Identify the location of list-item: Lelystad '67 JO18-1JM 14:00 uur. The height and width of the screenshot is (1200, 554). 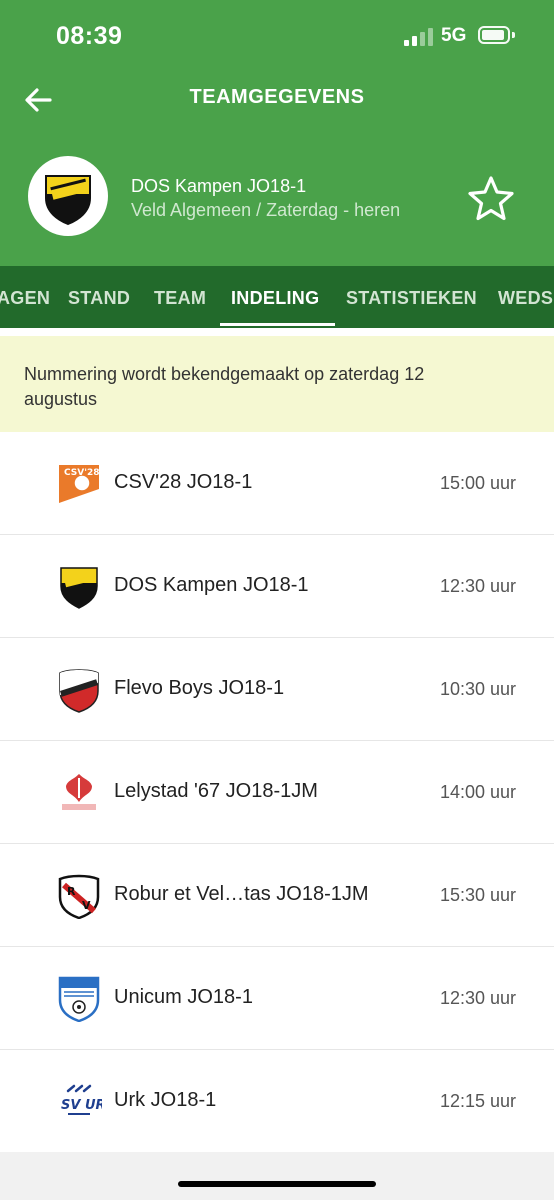
(277, 792).